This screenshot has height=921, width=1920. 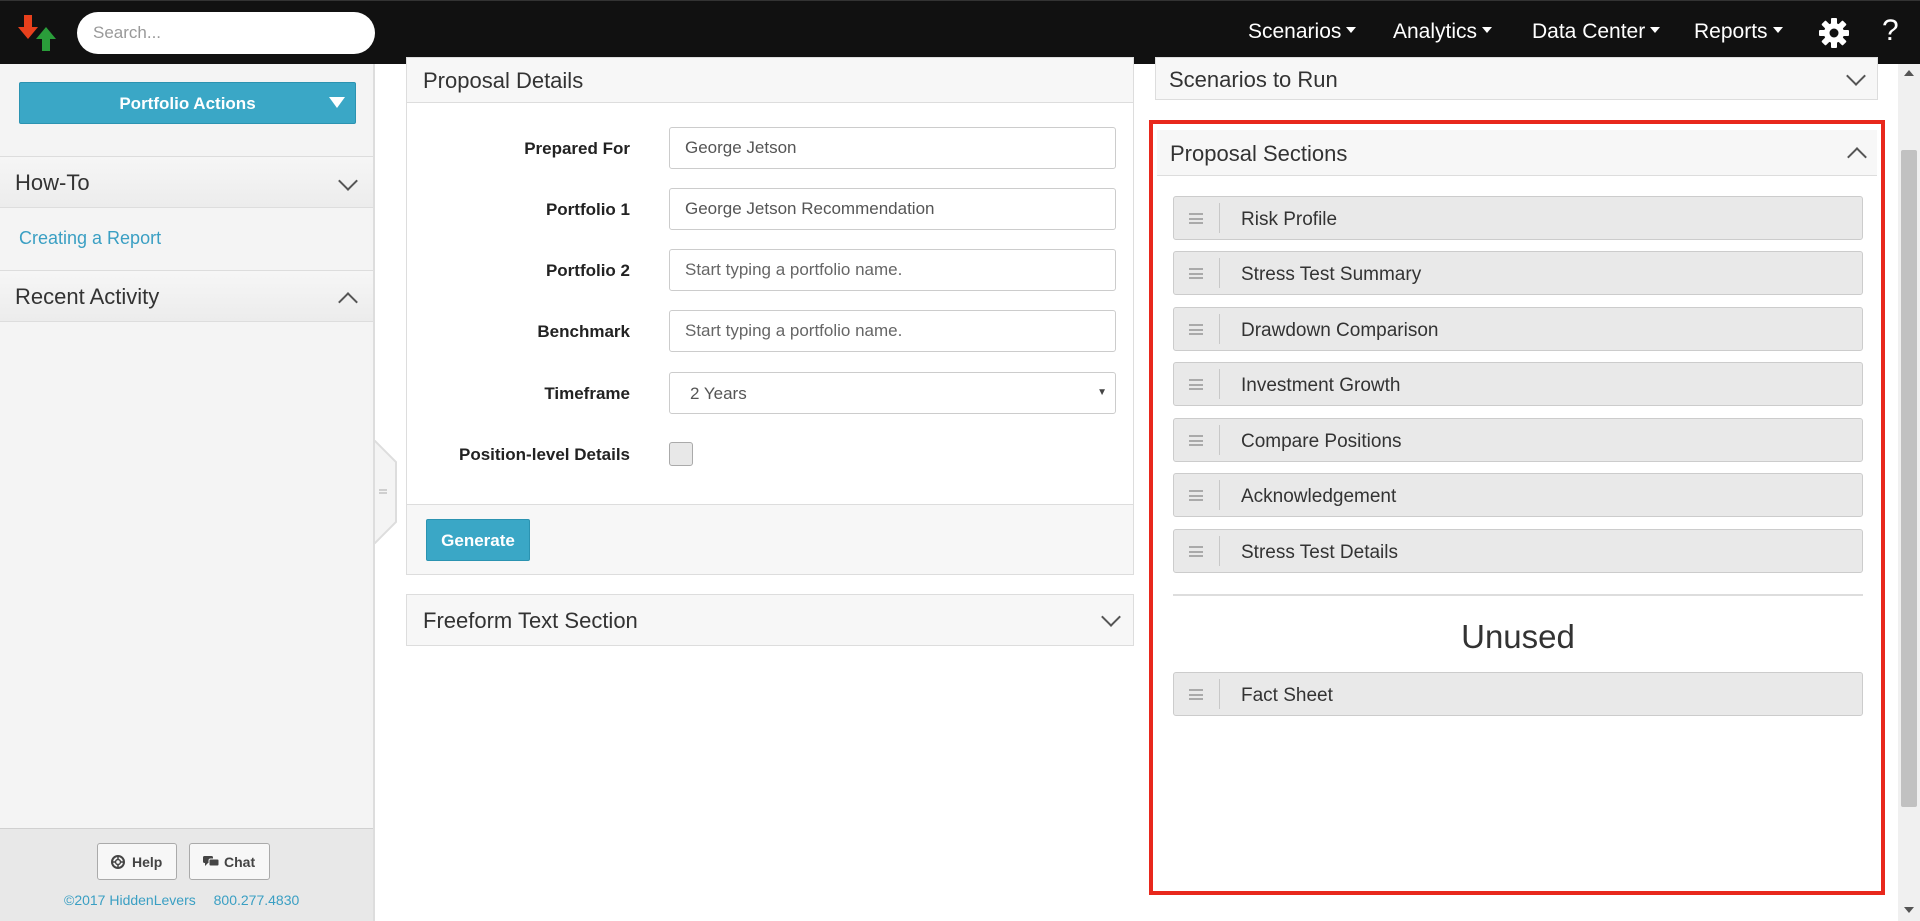 I want to click on scenarios-to-run-title: Scenarios to Run, so click(x=1253, y=79).